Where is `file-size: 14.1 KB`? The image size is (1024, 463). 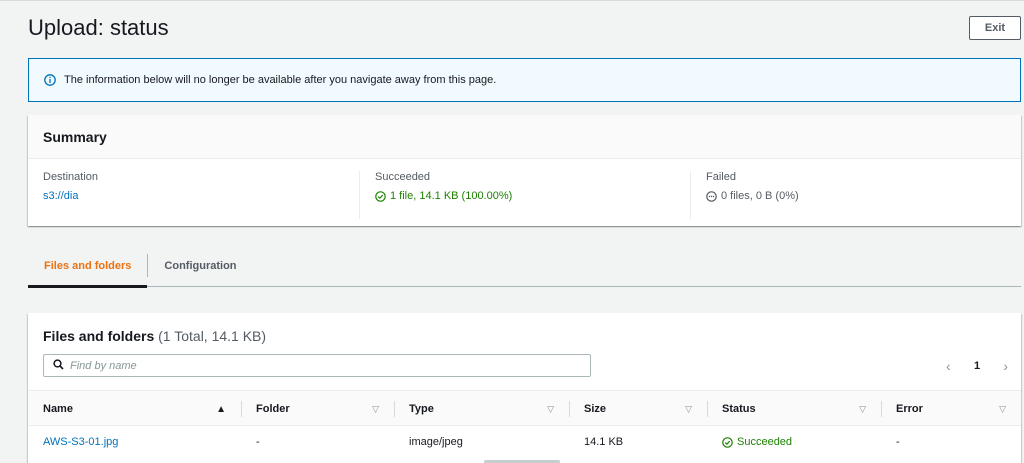 file-size: 14.1 KB is located at coordinates (604, 442).